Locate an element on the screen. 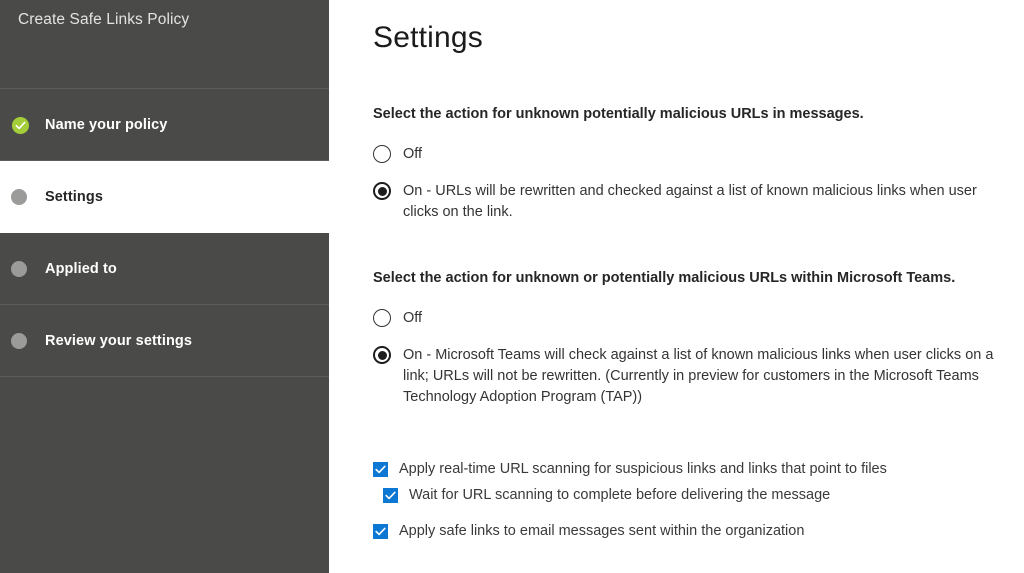 The image size is (1024, 573). sidebar-item-applied-to: Applied to is located at coordinates (164, 269).